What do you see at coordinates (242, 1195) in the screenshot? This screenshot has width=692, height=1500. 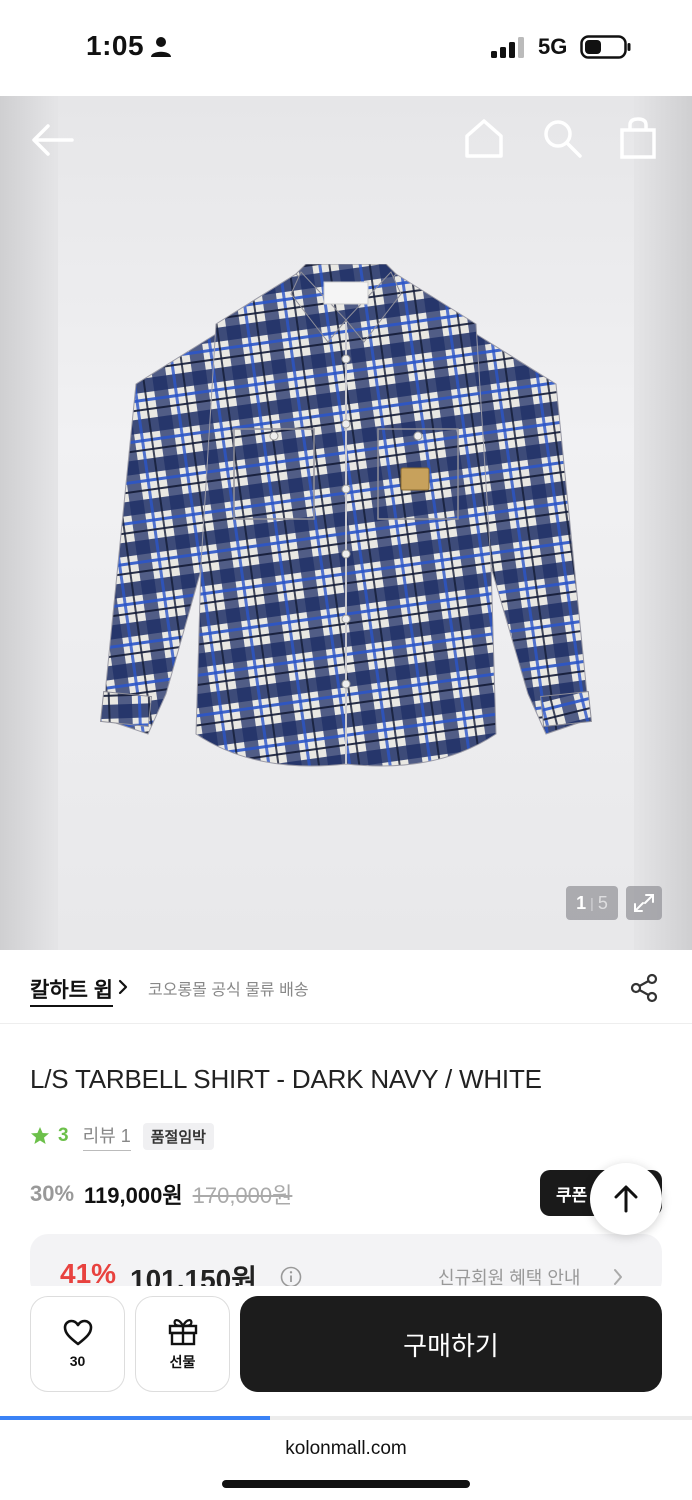 I see `original-price: 170,000원` at bounding box center [242, 1195].